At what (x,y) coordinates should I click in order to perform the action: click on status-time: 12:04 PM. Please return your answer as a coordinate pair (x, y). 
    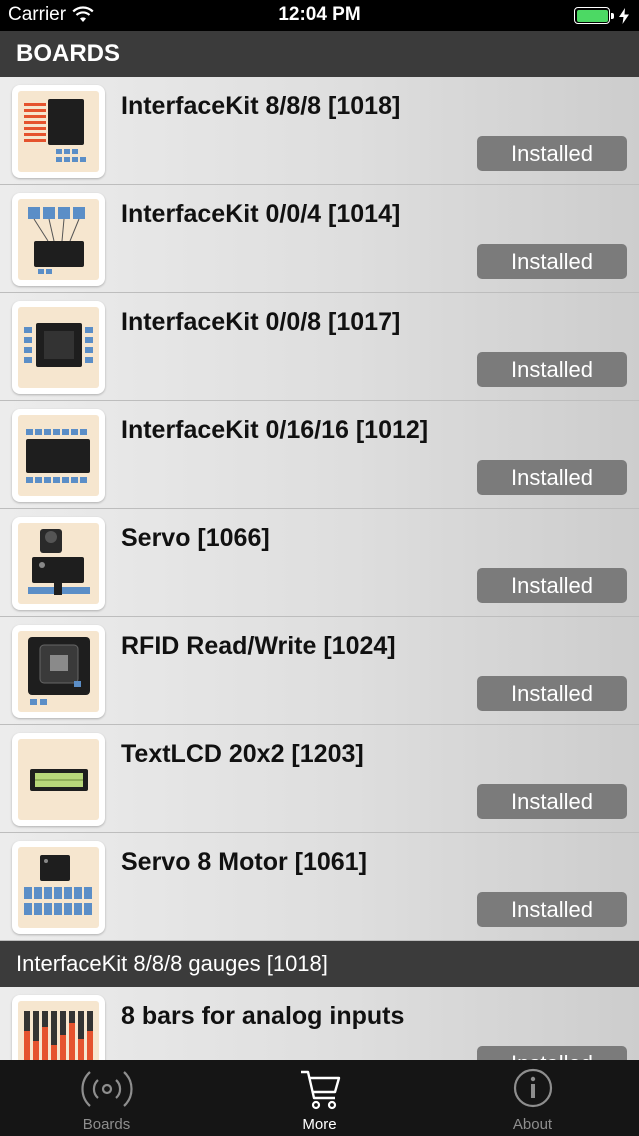
    Looking at the image, I should click on (319, 14).